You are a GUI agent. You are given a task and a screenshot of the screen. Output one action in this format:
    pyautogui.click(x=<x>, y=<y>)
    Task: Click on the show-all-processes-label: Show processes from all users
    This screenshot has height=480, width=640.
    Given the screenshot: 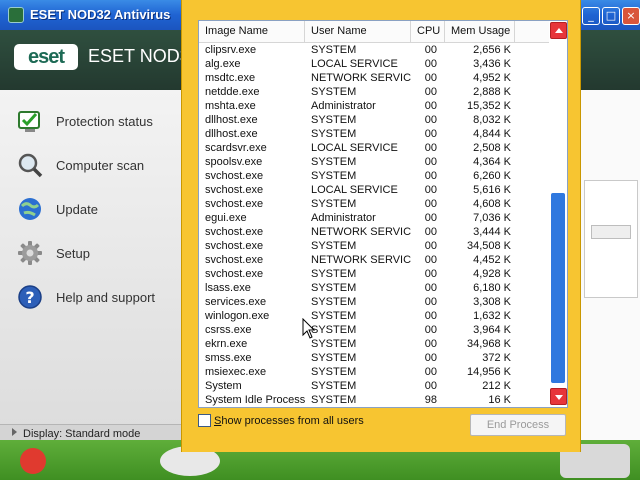 What is the action you would take?
    pyautogui.click(x=289, y=420)
    